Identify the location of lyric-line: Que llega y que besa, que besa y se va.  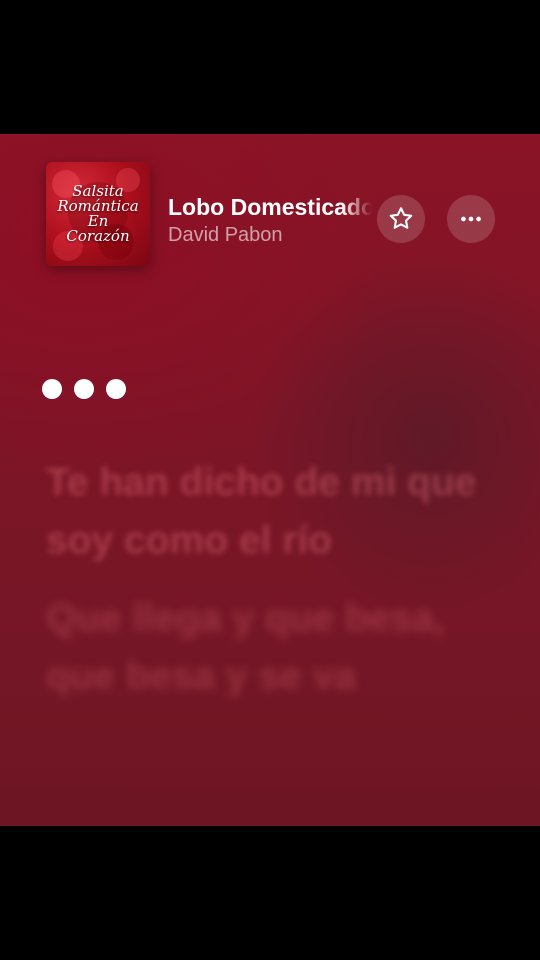
(276, 648).